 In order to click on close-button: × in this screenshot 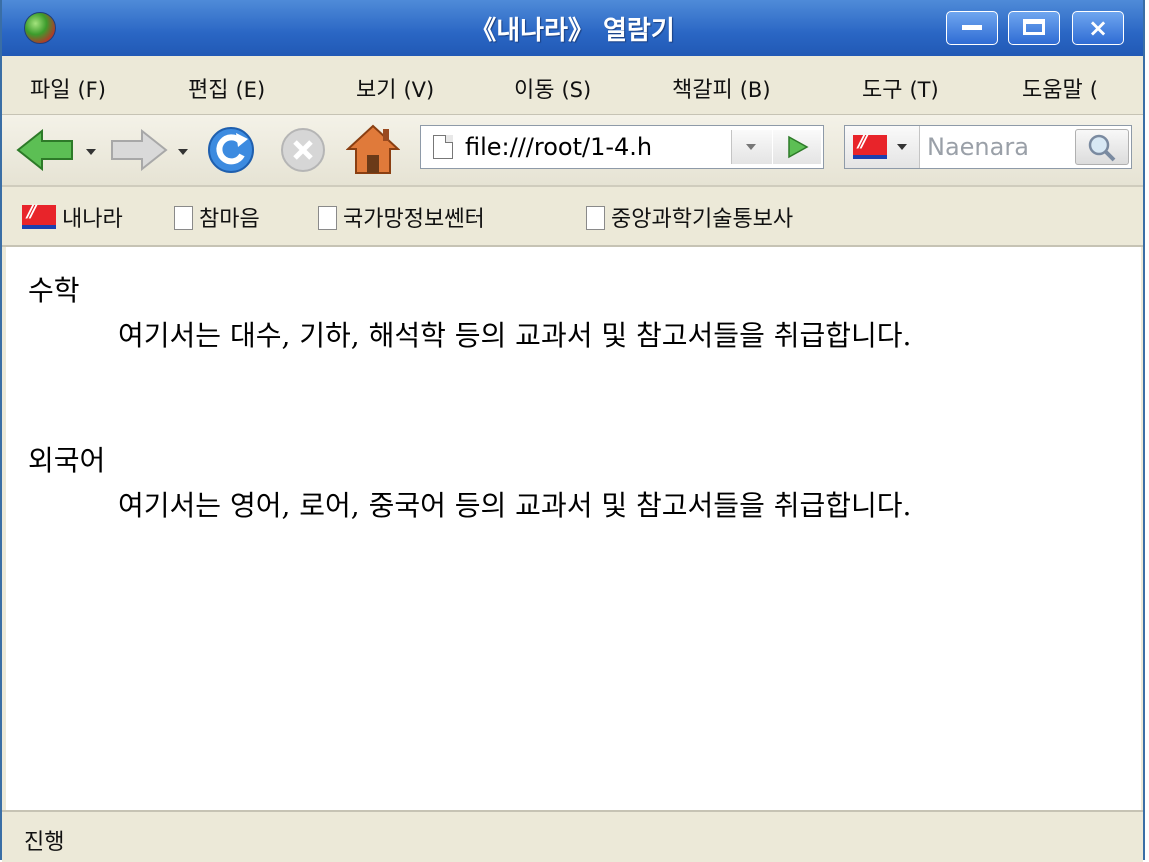, I will do `click(1098, 28)`.